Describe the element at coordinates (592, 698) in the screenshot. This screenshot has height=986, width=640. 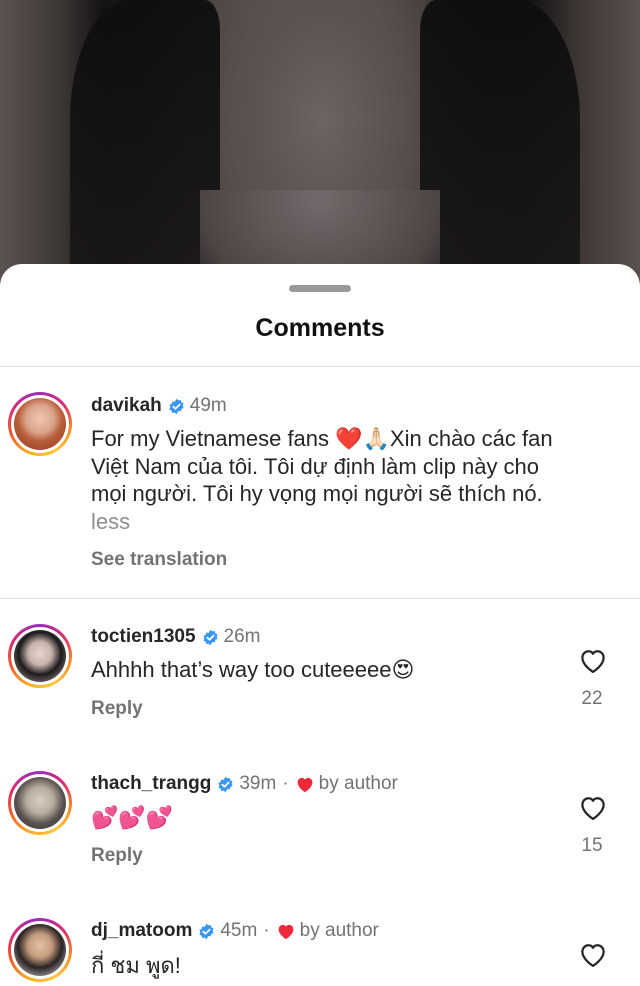
I see `like-count: 22` at that location.